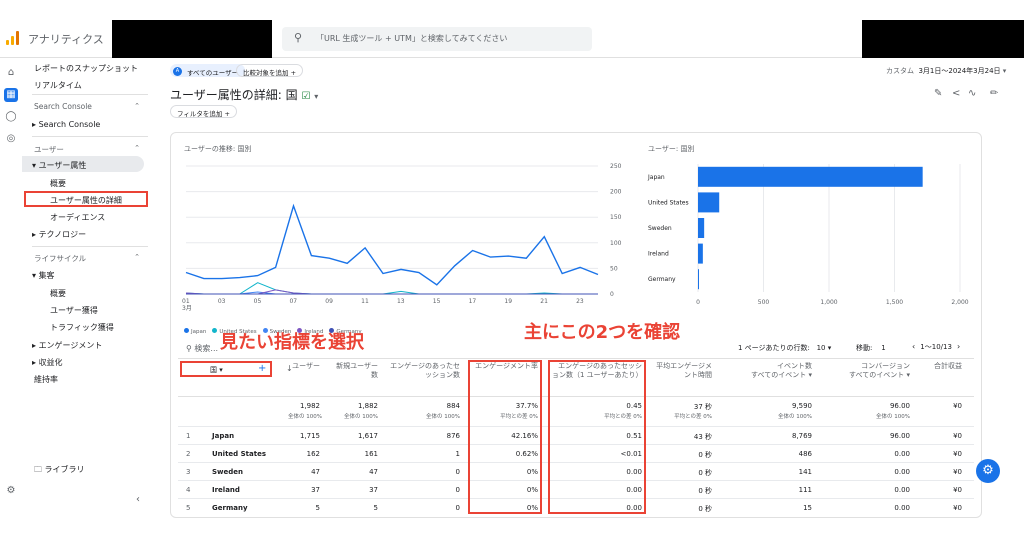  I want to click on nav-user-attr-detail: ユーザー属性の詳細, so click(86, 200).